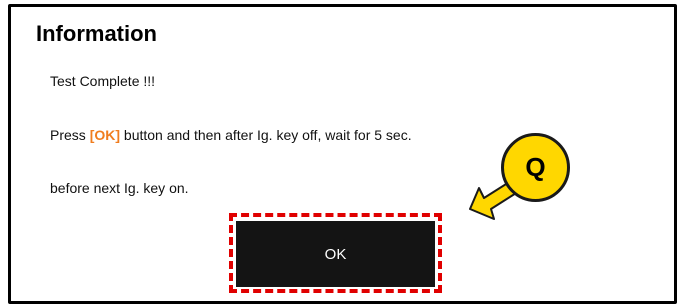  I want to click on ok-keyword-highlight: [OK], so click(105, 135).